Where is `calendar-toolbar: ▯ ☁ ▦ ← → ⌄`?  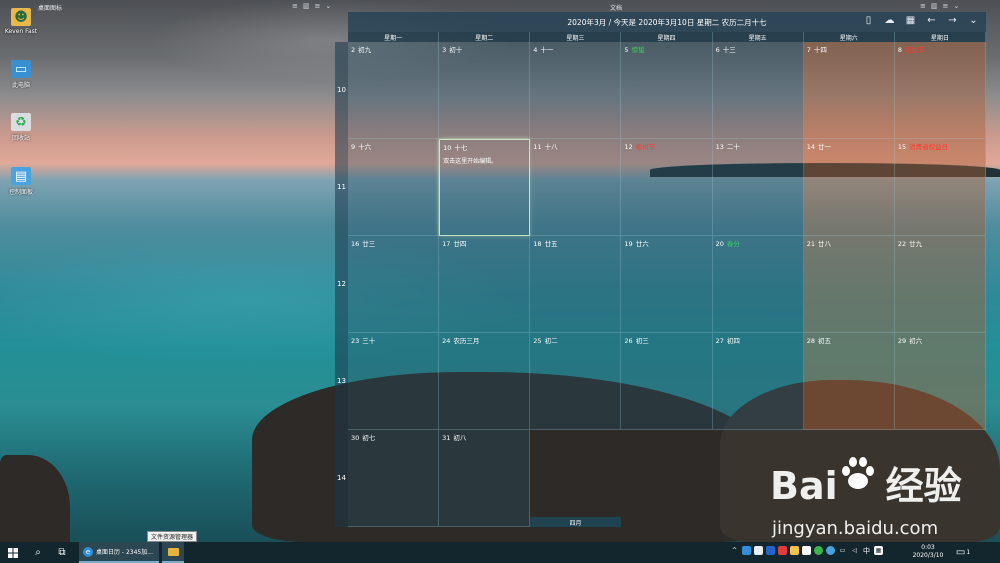 calendar-toolbar: ▯ ☁ ▦ ← → ⌄ is located at coordinates (921, 20).